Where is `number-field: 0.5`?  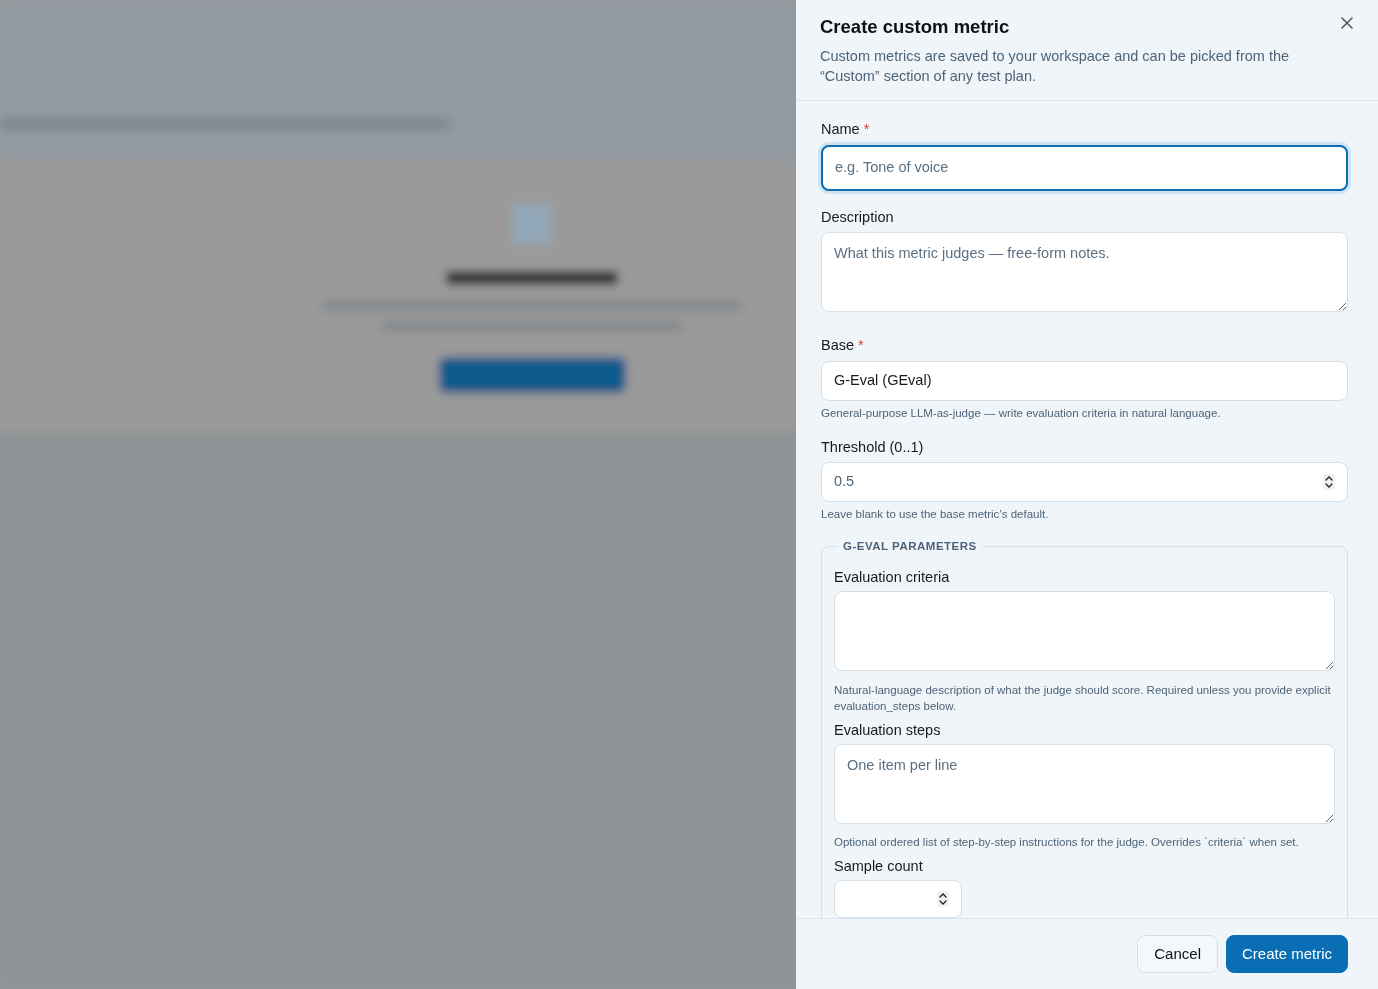 number-field: 0.5 is located at coordinates (1084, 482).